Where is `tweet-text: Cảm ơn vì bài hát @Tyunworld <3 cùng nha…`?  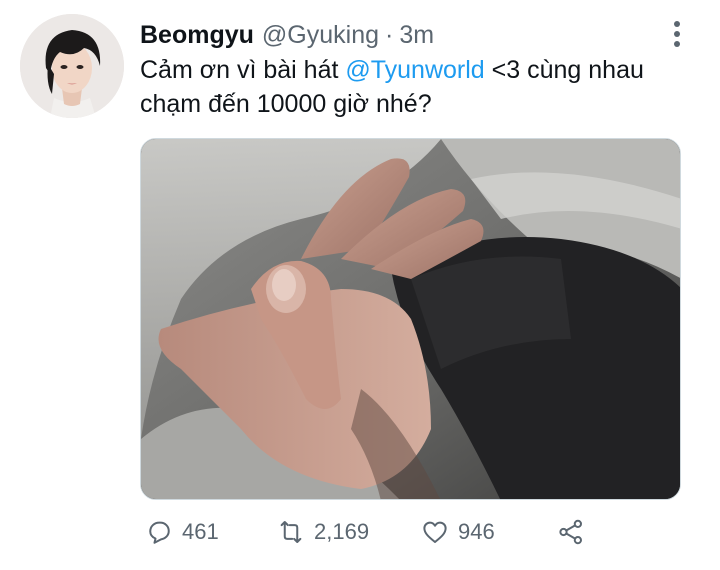
tweet-text: Cảm ơn vì bài hát @Tyunworld <3 cùng nha… is located at coordinates (400, 87).